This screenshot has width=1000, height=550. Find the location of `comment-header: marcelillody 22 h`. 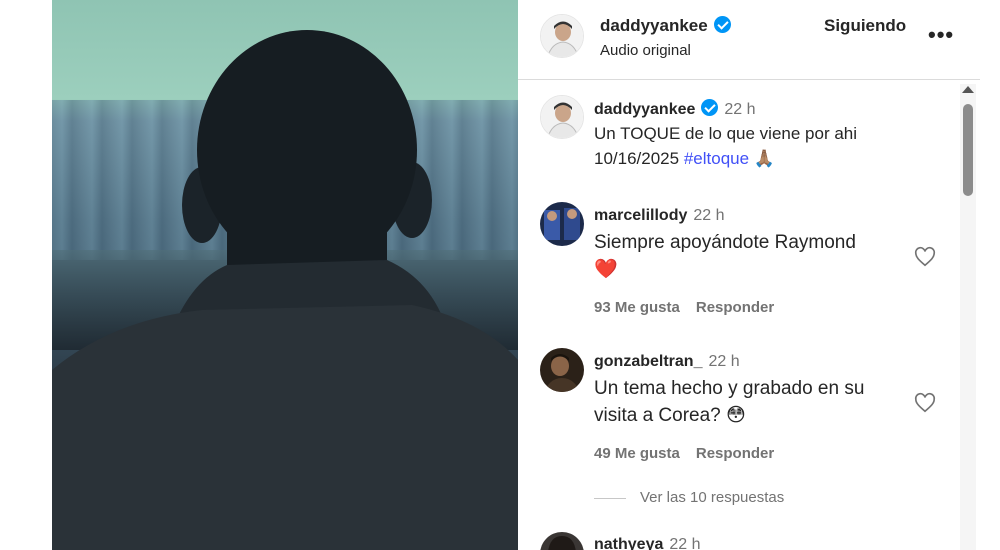

comment-header: marcelillody 22 h is located at coordinates (659, 216).